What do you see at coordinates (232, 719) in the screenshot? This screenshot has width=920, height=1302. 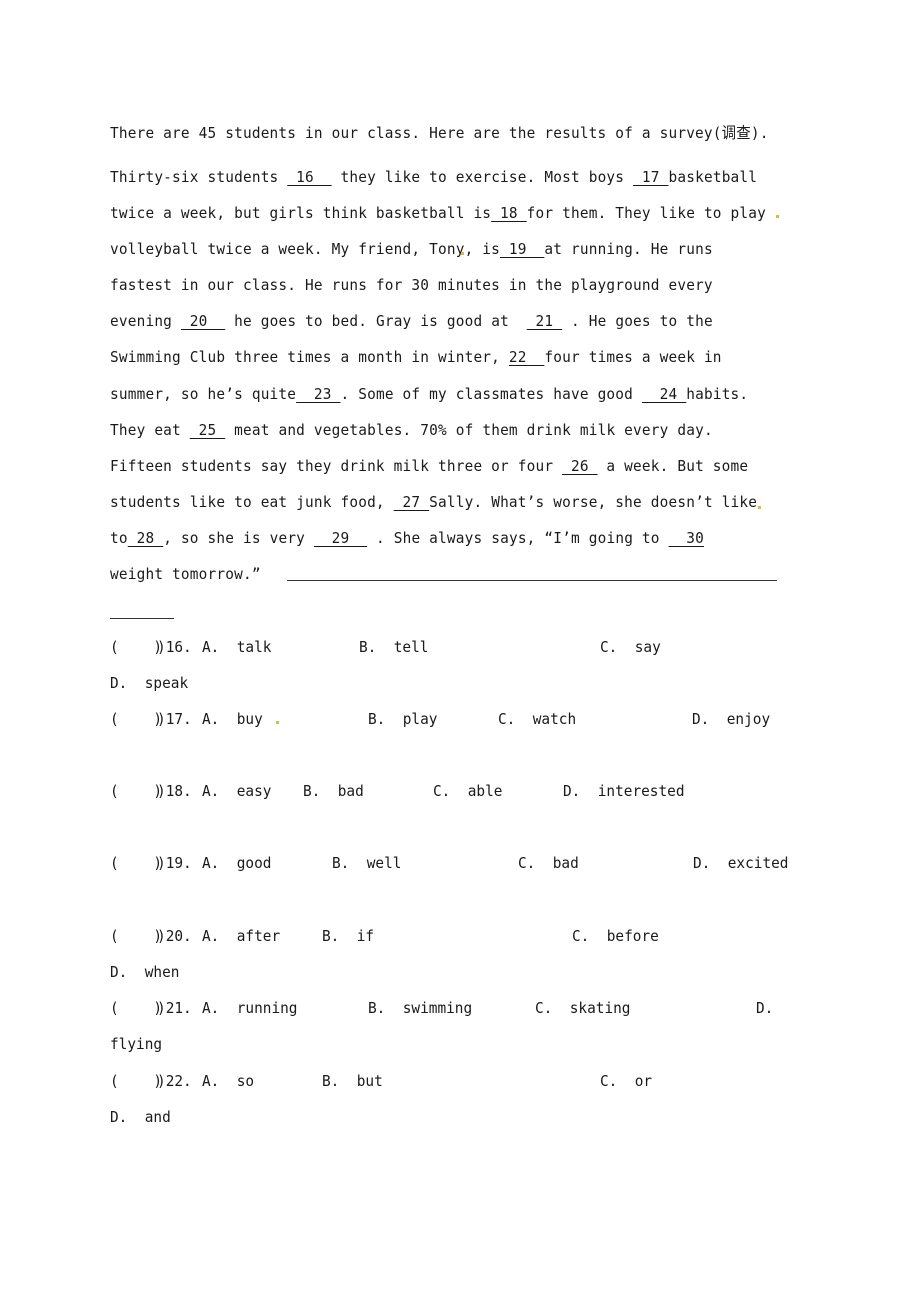 I see `option-a: A. buy` at bounding box center [232, 719].